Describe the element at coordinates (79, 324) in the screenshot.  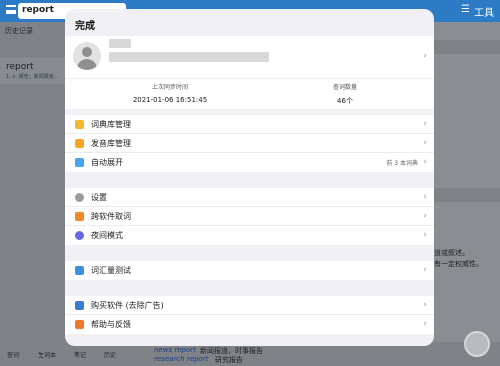
I see `feedback-icon` at that location.